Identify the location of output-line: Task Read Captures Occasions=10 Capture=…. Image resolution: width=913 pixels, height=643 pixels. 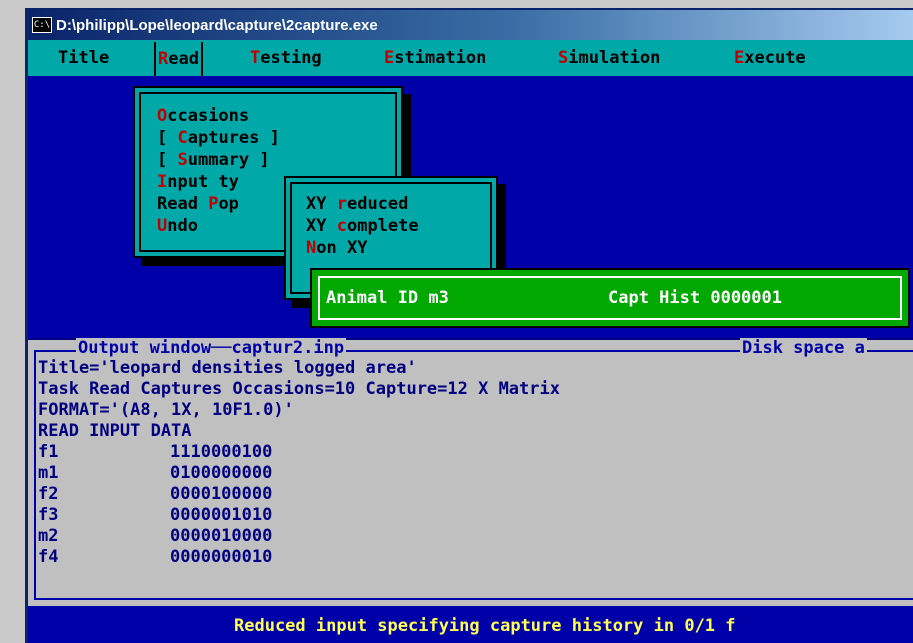
(299, 389).